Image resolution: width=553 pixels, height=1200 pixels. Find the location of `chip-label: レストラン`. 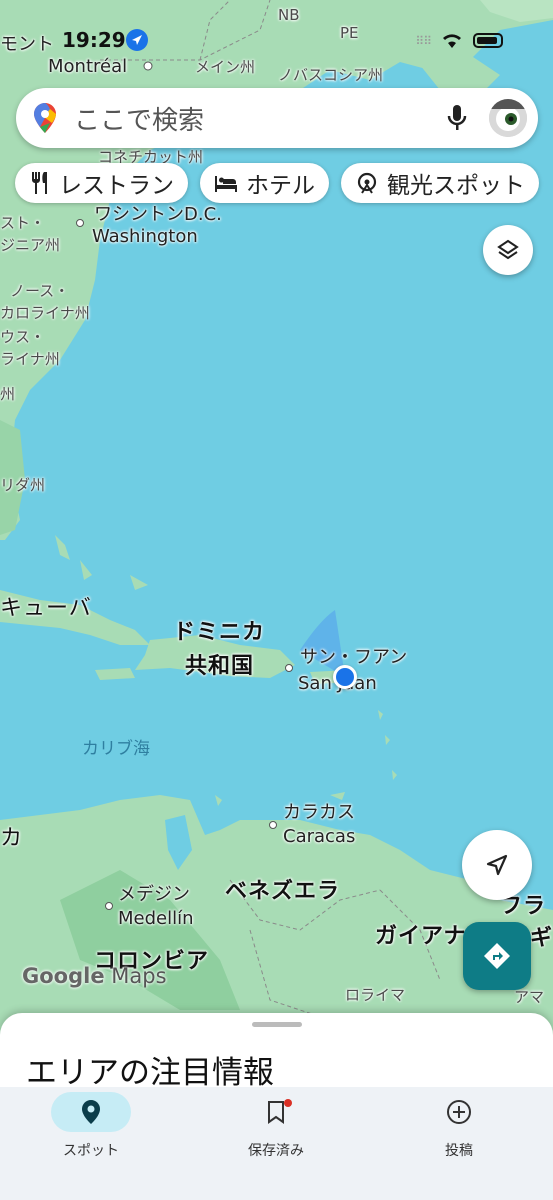

chip-label: レストラン is located at coordinates (116, 186).